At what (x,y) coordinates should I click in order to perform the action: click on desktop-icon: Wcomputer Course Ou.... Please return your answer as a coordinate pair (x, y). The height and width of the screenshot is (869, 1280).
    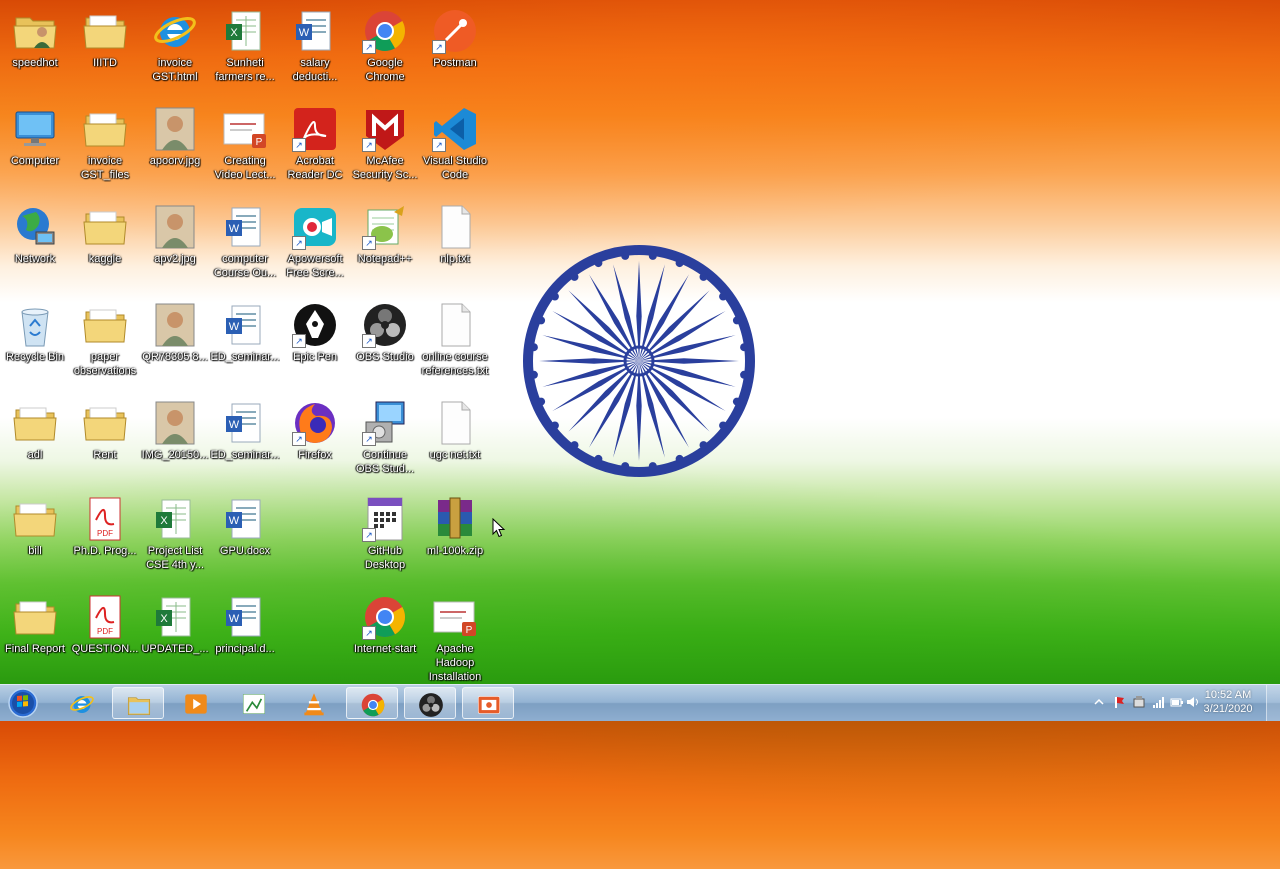
    Looking at the image, I should click on (245, 239).